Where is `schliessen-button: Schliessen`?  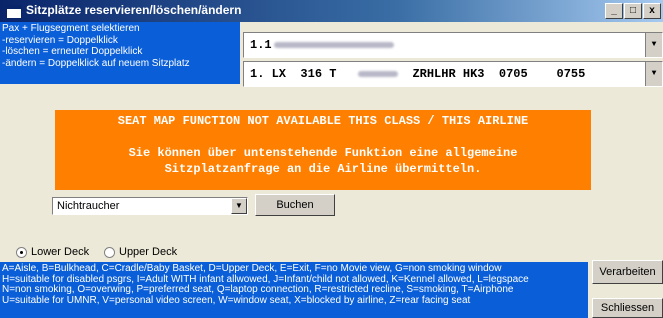
schliessen-button: Schliessen is located at coordinates (627, 308).